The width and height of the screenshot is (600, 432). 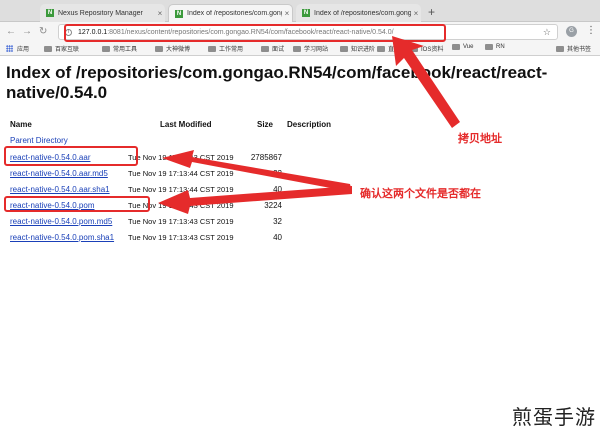 What do you see at coordinates (363, 50) in the screenshot?
I see `bookmark-label: 知识进阶` at bounding box center [363, 50].